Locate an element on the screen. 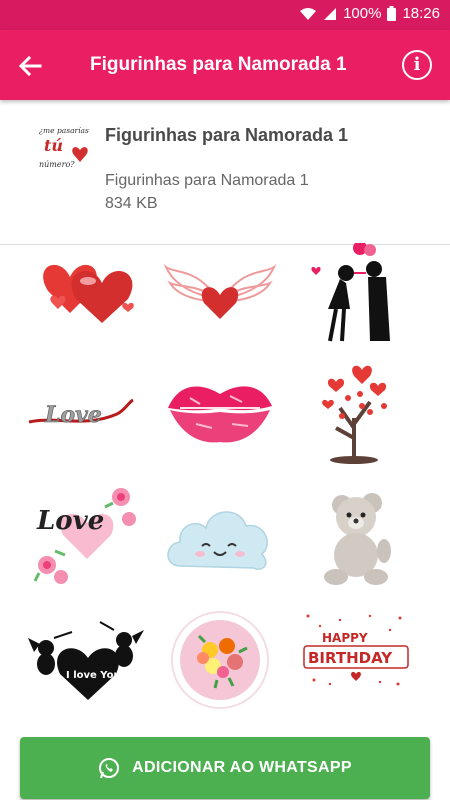 The height and width of the screenshot is (800, 450). sticker-red-hearts is located at coordinates (90, 306).